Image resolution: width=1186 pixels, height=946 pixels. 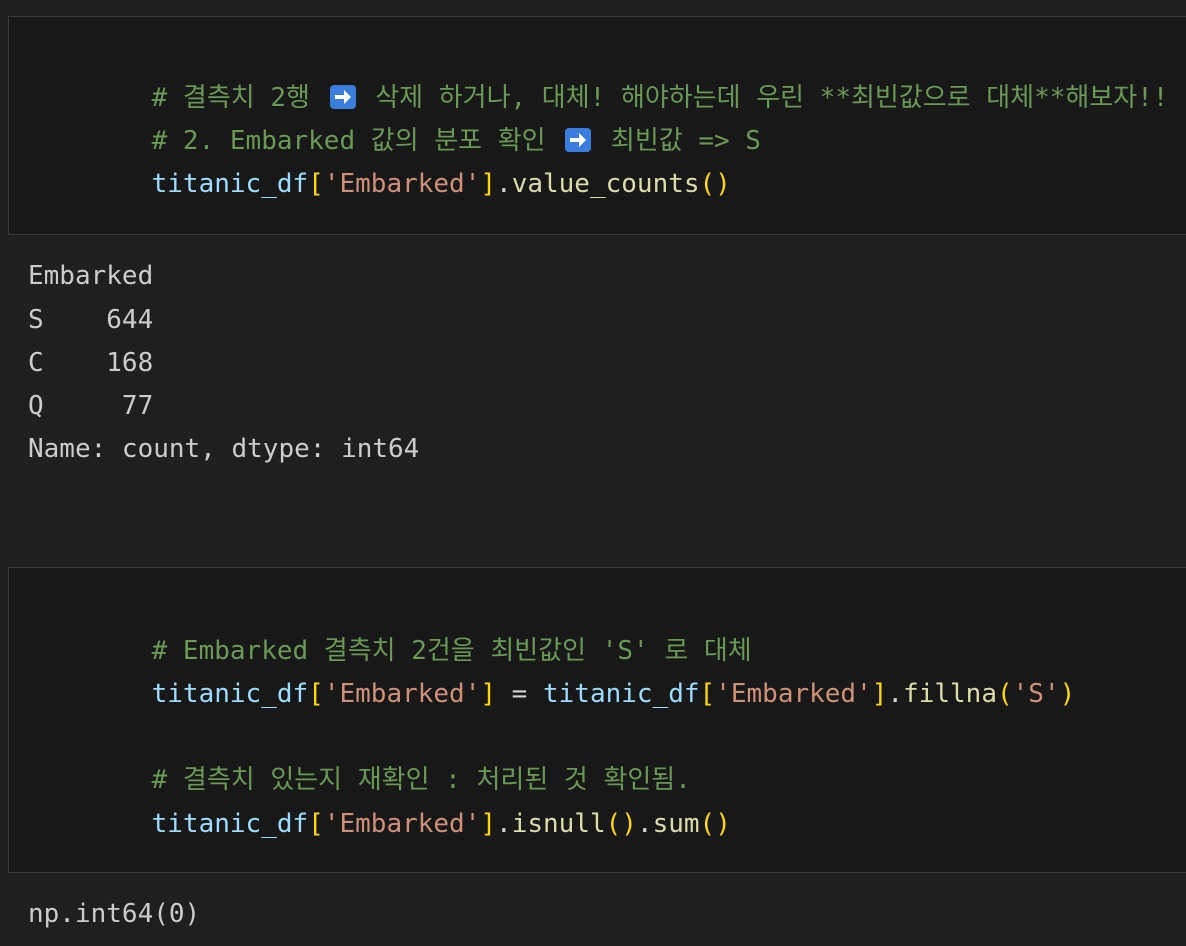 I want to click on code-line-isnull-sum: titanic_df['Embarked'].isnull().sum(), so click(x=410, y=806).